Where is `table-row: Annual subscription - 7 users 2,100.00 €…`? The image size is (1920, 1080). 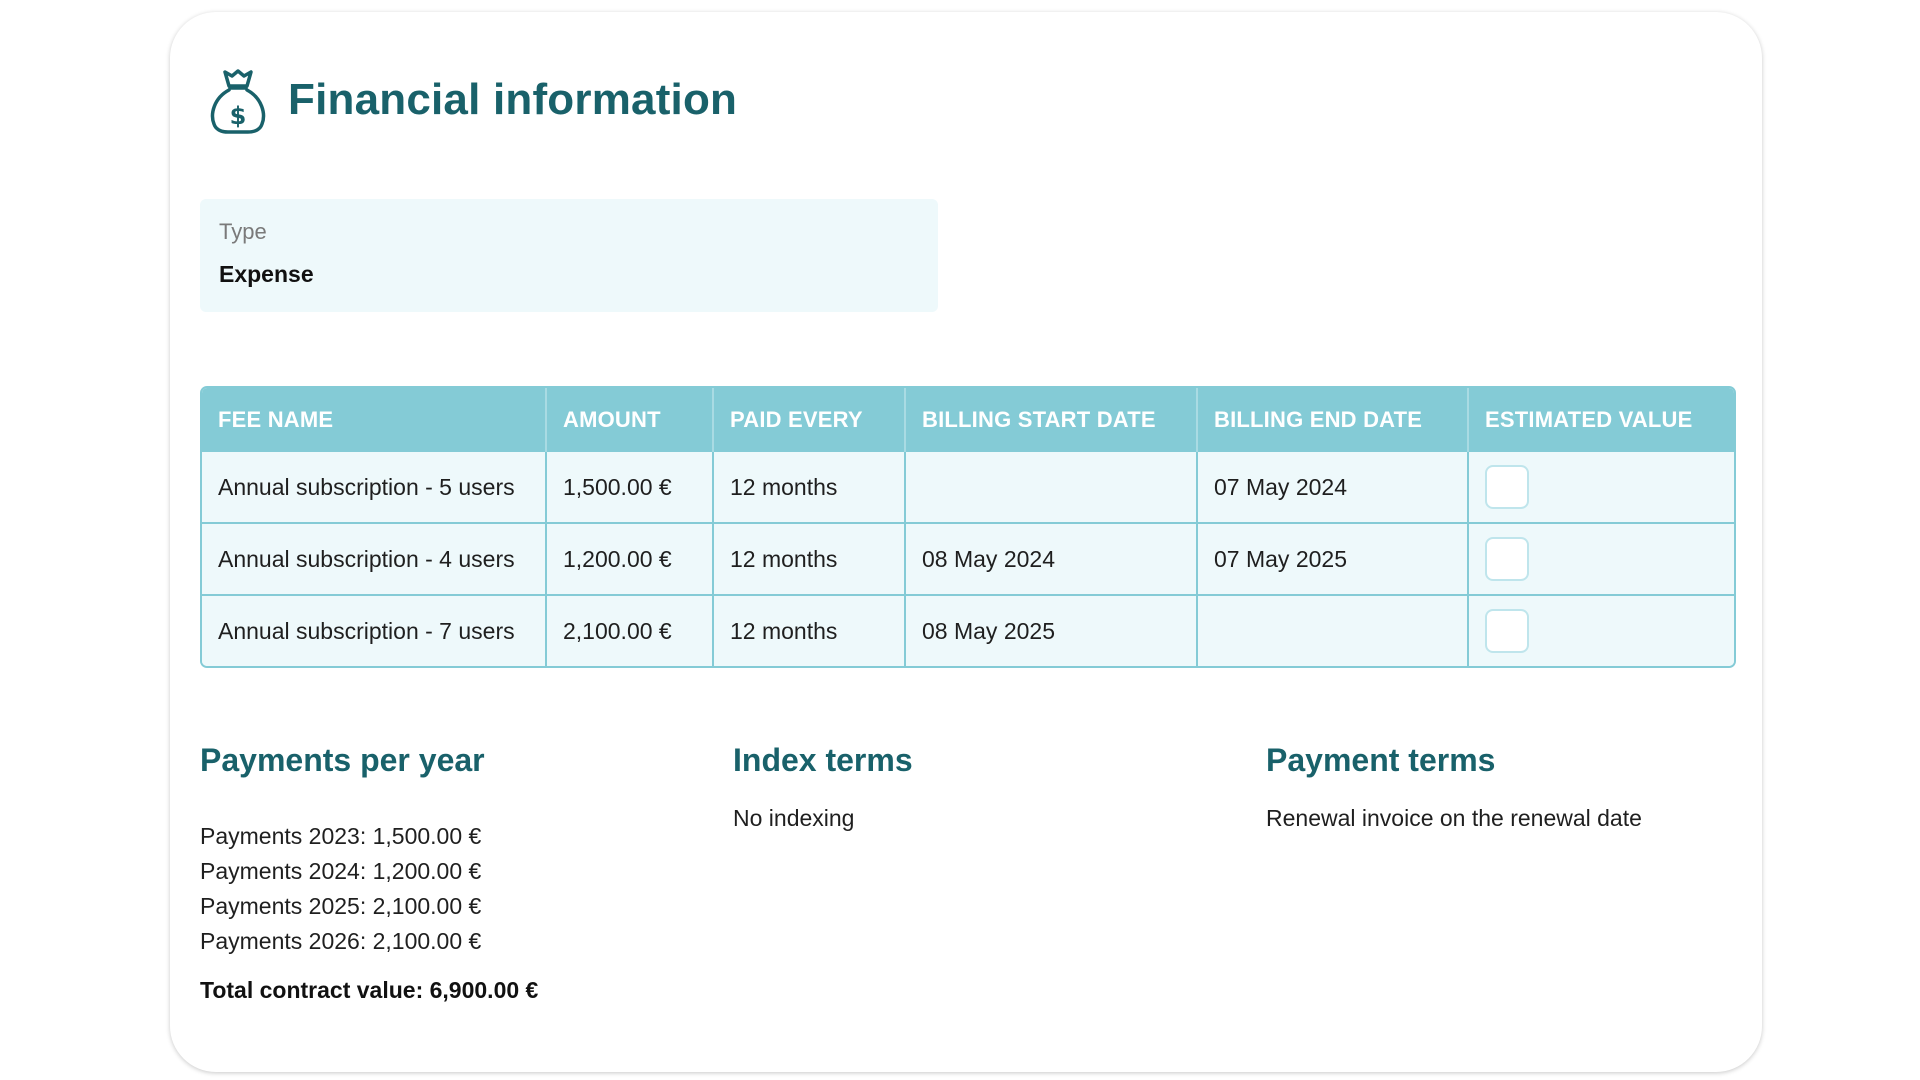
table-row: Annual subscription - 7 users 2,100.00 €… is located at coordinates (968, 630).